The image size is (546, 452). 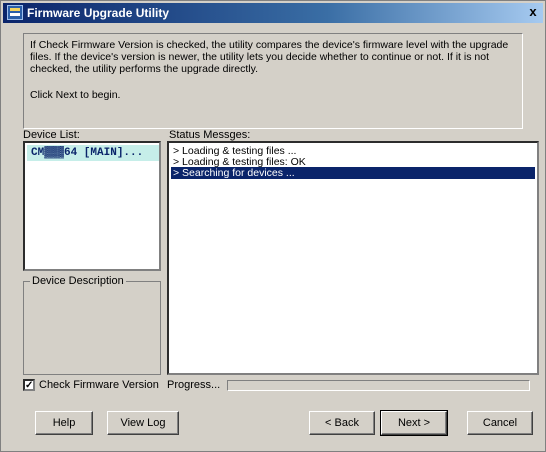 What do you see at coordinates (533, 12) in the screenshot?
I see `close-icon: x` at bounding box center [533, 12].